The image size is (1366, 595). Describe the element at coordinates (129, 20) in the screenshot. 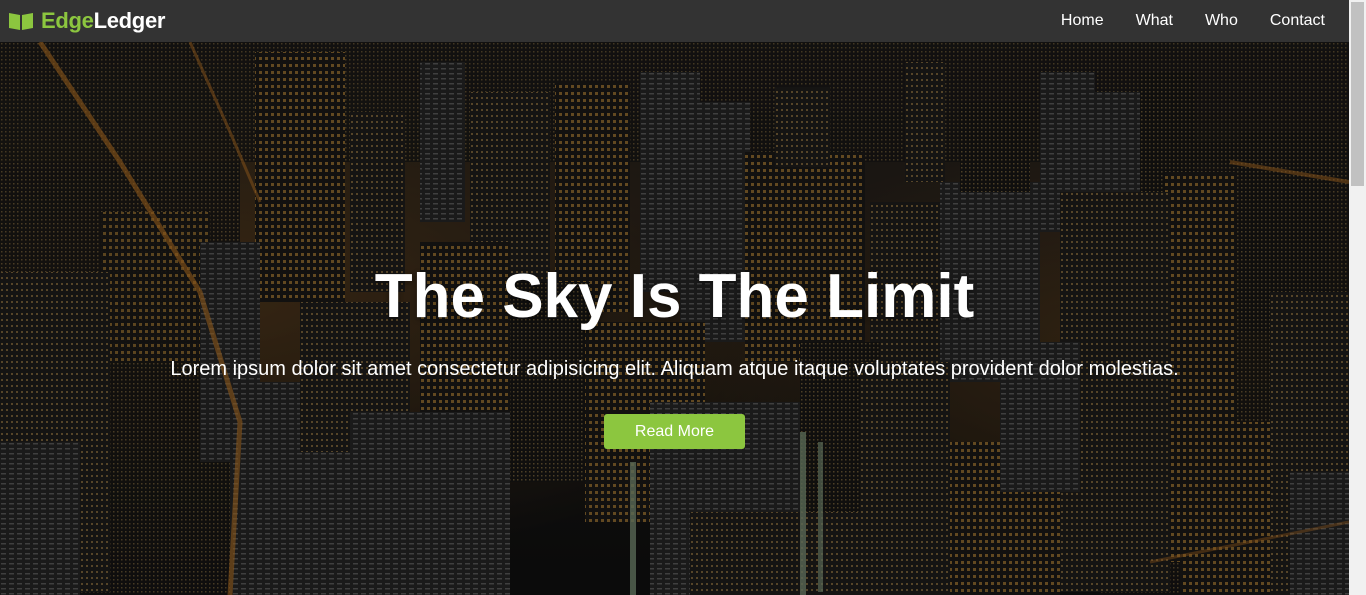

I see `brand-name-part2: Ledger` at that location.